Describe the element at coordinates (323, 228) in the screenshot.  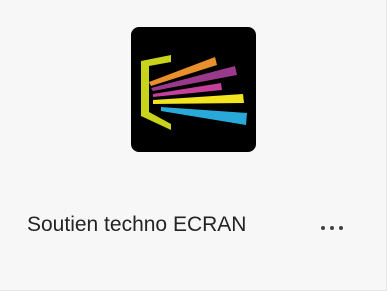
I see `more-options-icon` at that location.